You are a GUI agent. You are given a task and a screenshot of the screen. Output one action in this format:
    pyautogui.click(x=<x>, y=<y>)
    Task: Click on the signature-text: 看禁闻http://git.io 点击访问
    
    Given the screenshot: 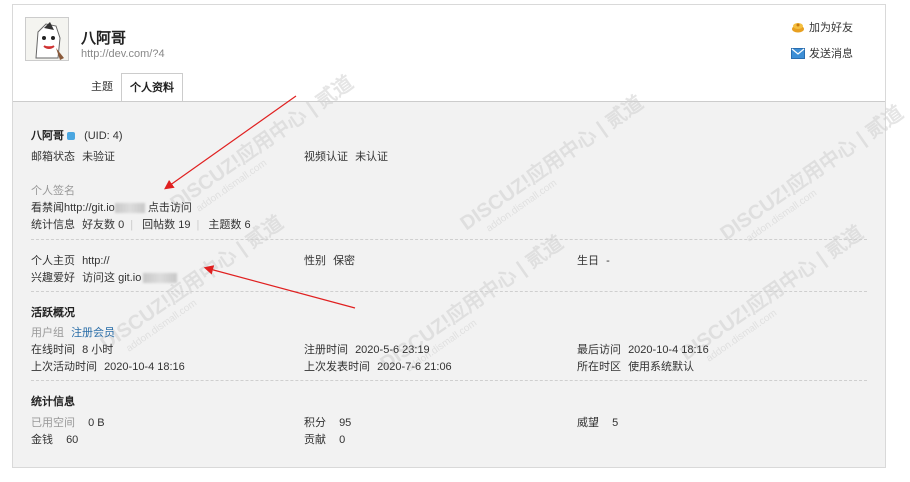 What is the action you would take?
    pyautogui.click(x=111, y=207)
    